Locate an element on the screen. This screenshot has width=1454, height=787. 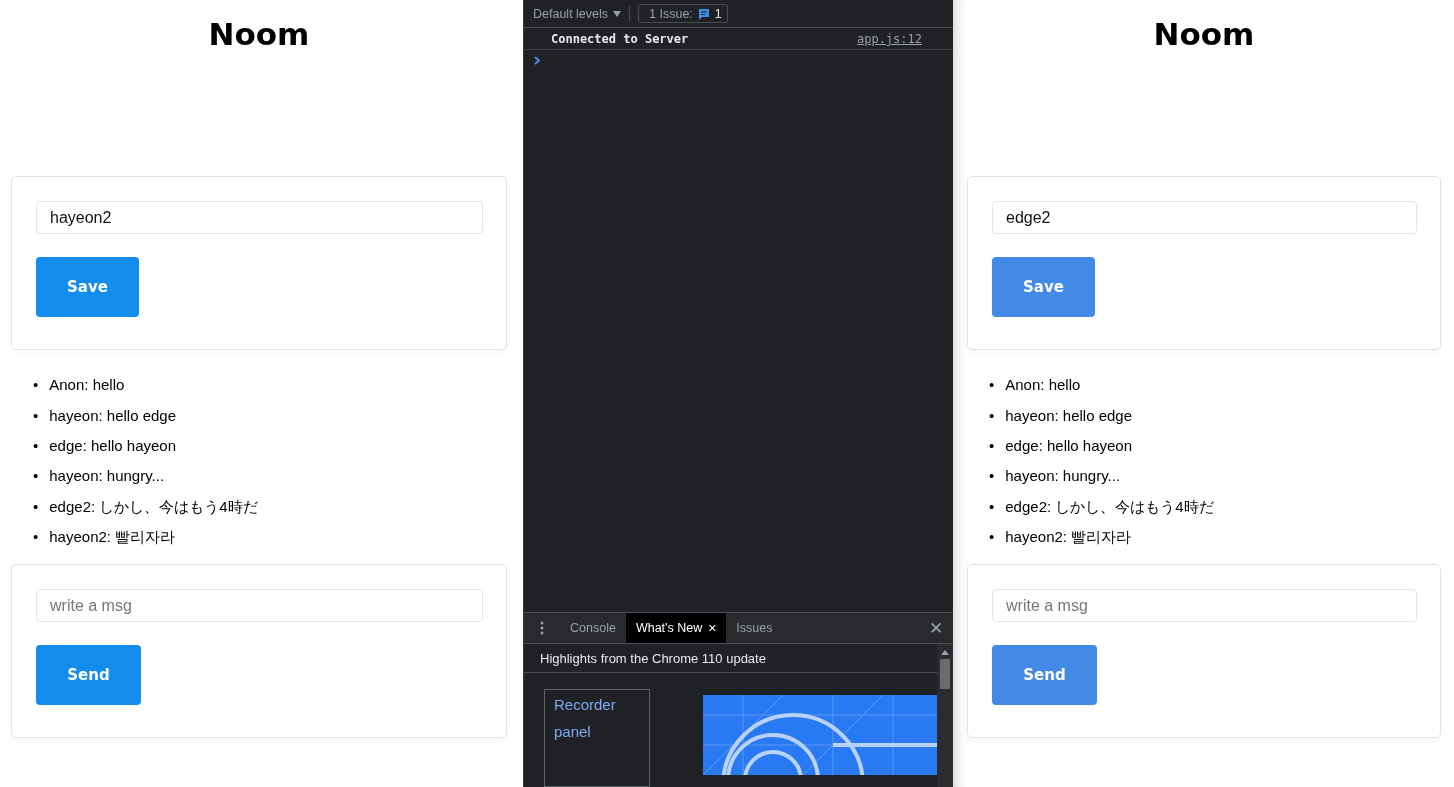
recorder-link: panel is located at coordinates (572, 731).